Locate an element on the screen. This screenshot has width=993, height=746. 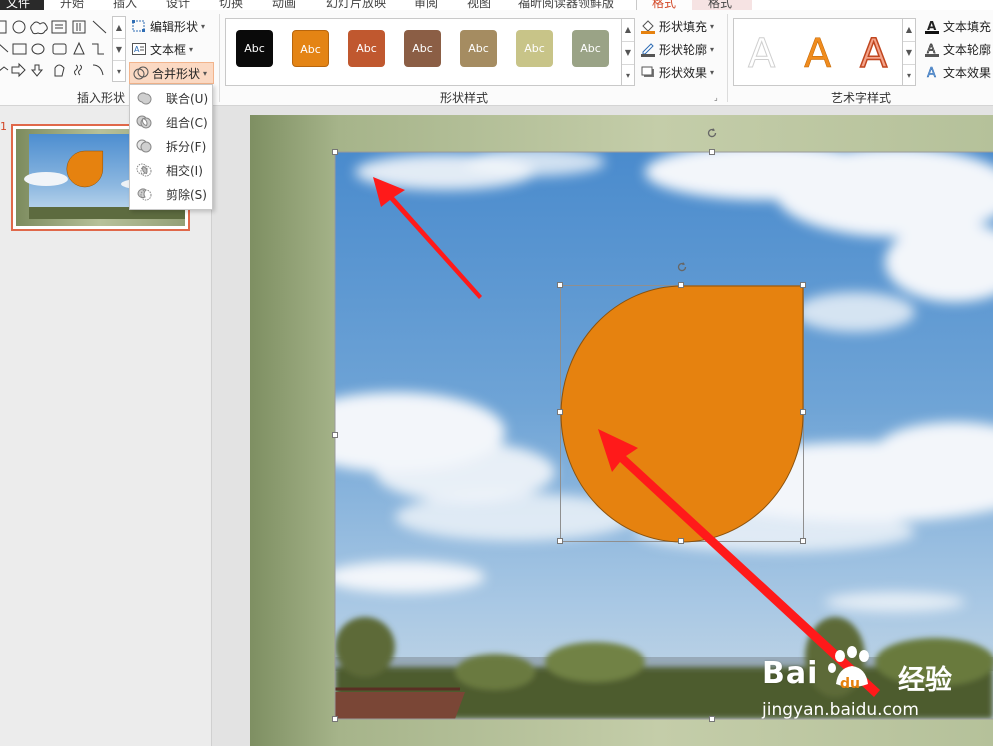
menu-item-union: 联合(U) is located at coordinates (171, 98).